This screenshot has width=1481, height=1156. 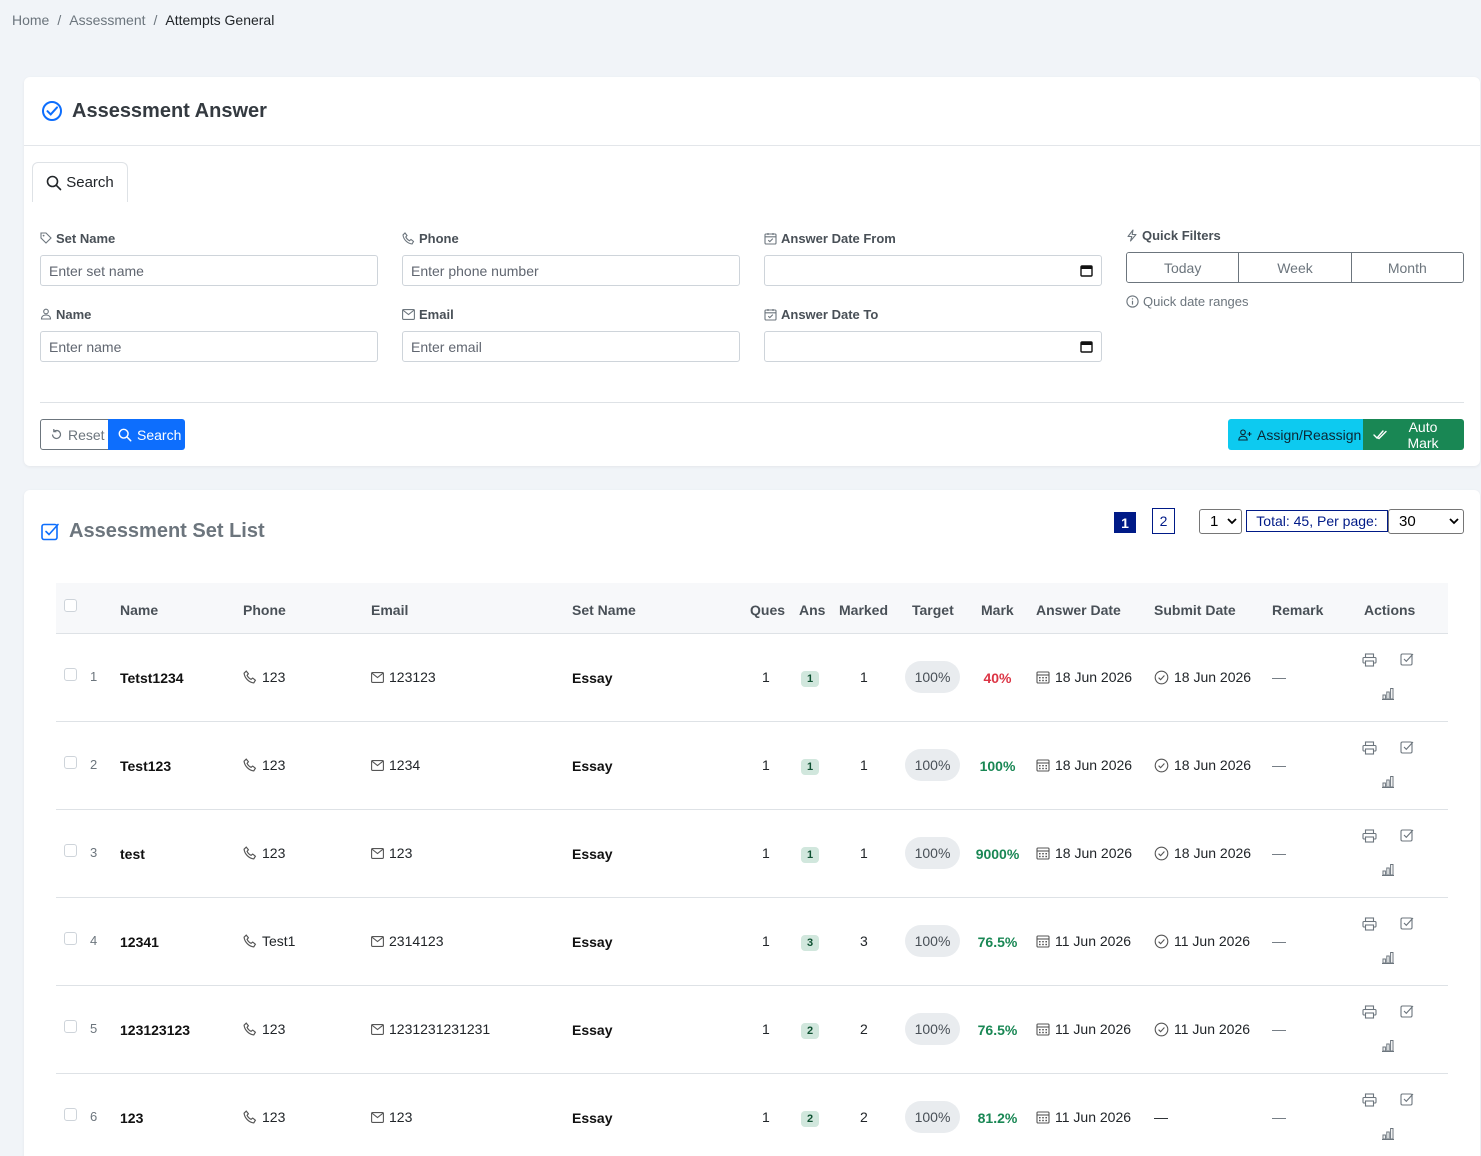 What do you see at coordinates (997, 766) in the screenshot?
I see `row-mark: 100%` at bounding box center [997, 766].